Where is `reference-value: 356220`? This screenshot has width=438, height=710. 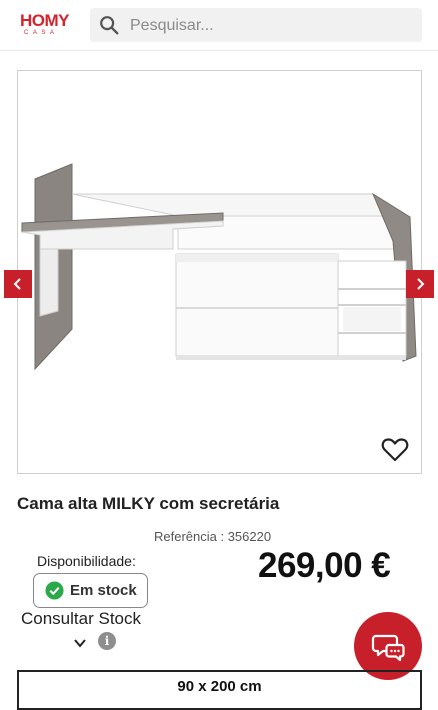 reference-value: 356220 is located at coordinates (249, 536).